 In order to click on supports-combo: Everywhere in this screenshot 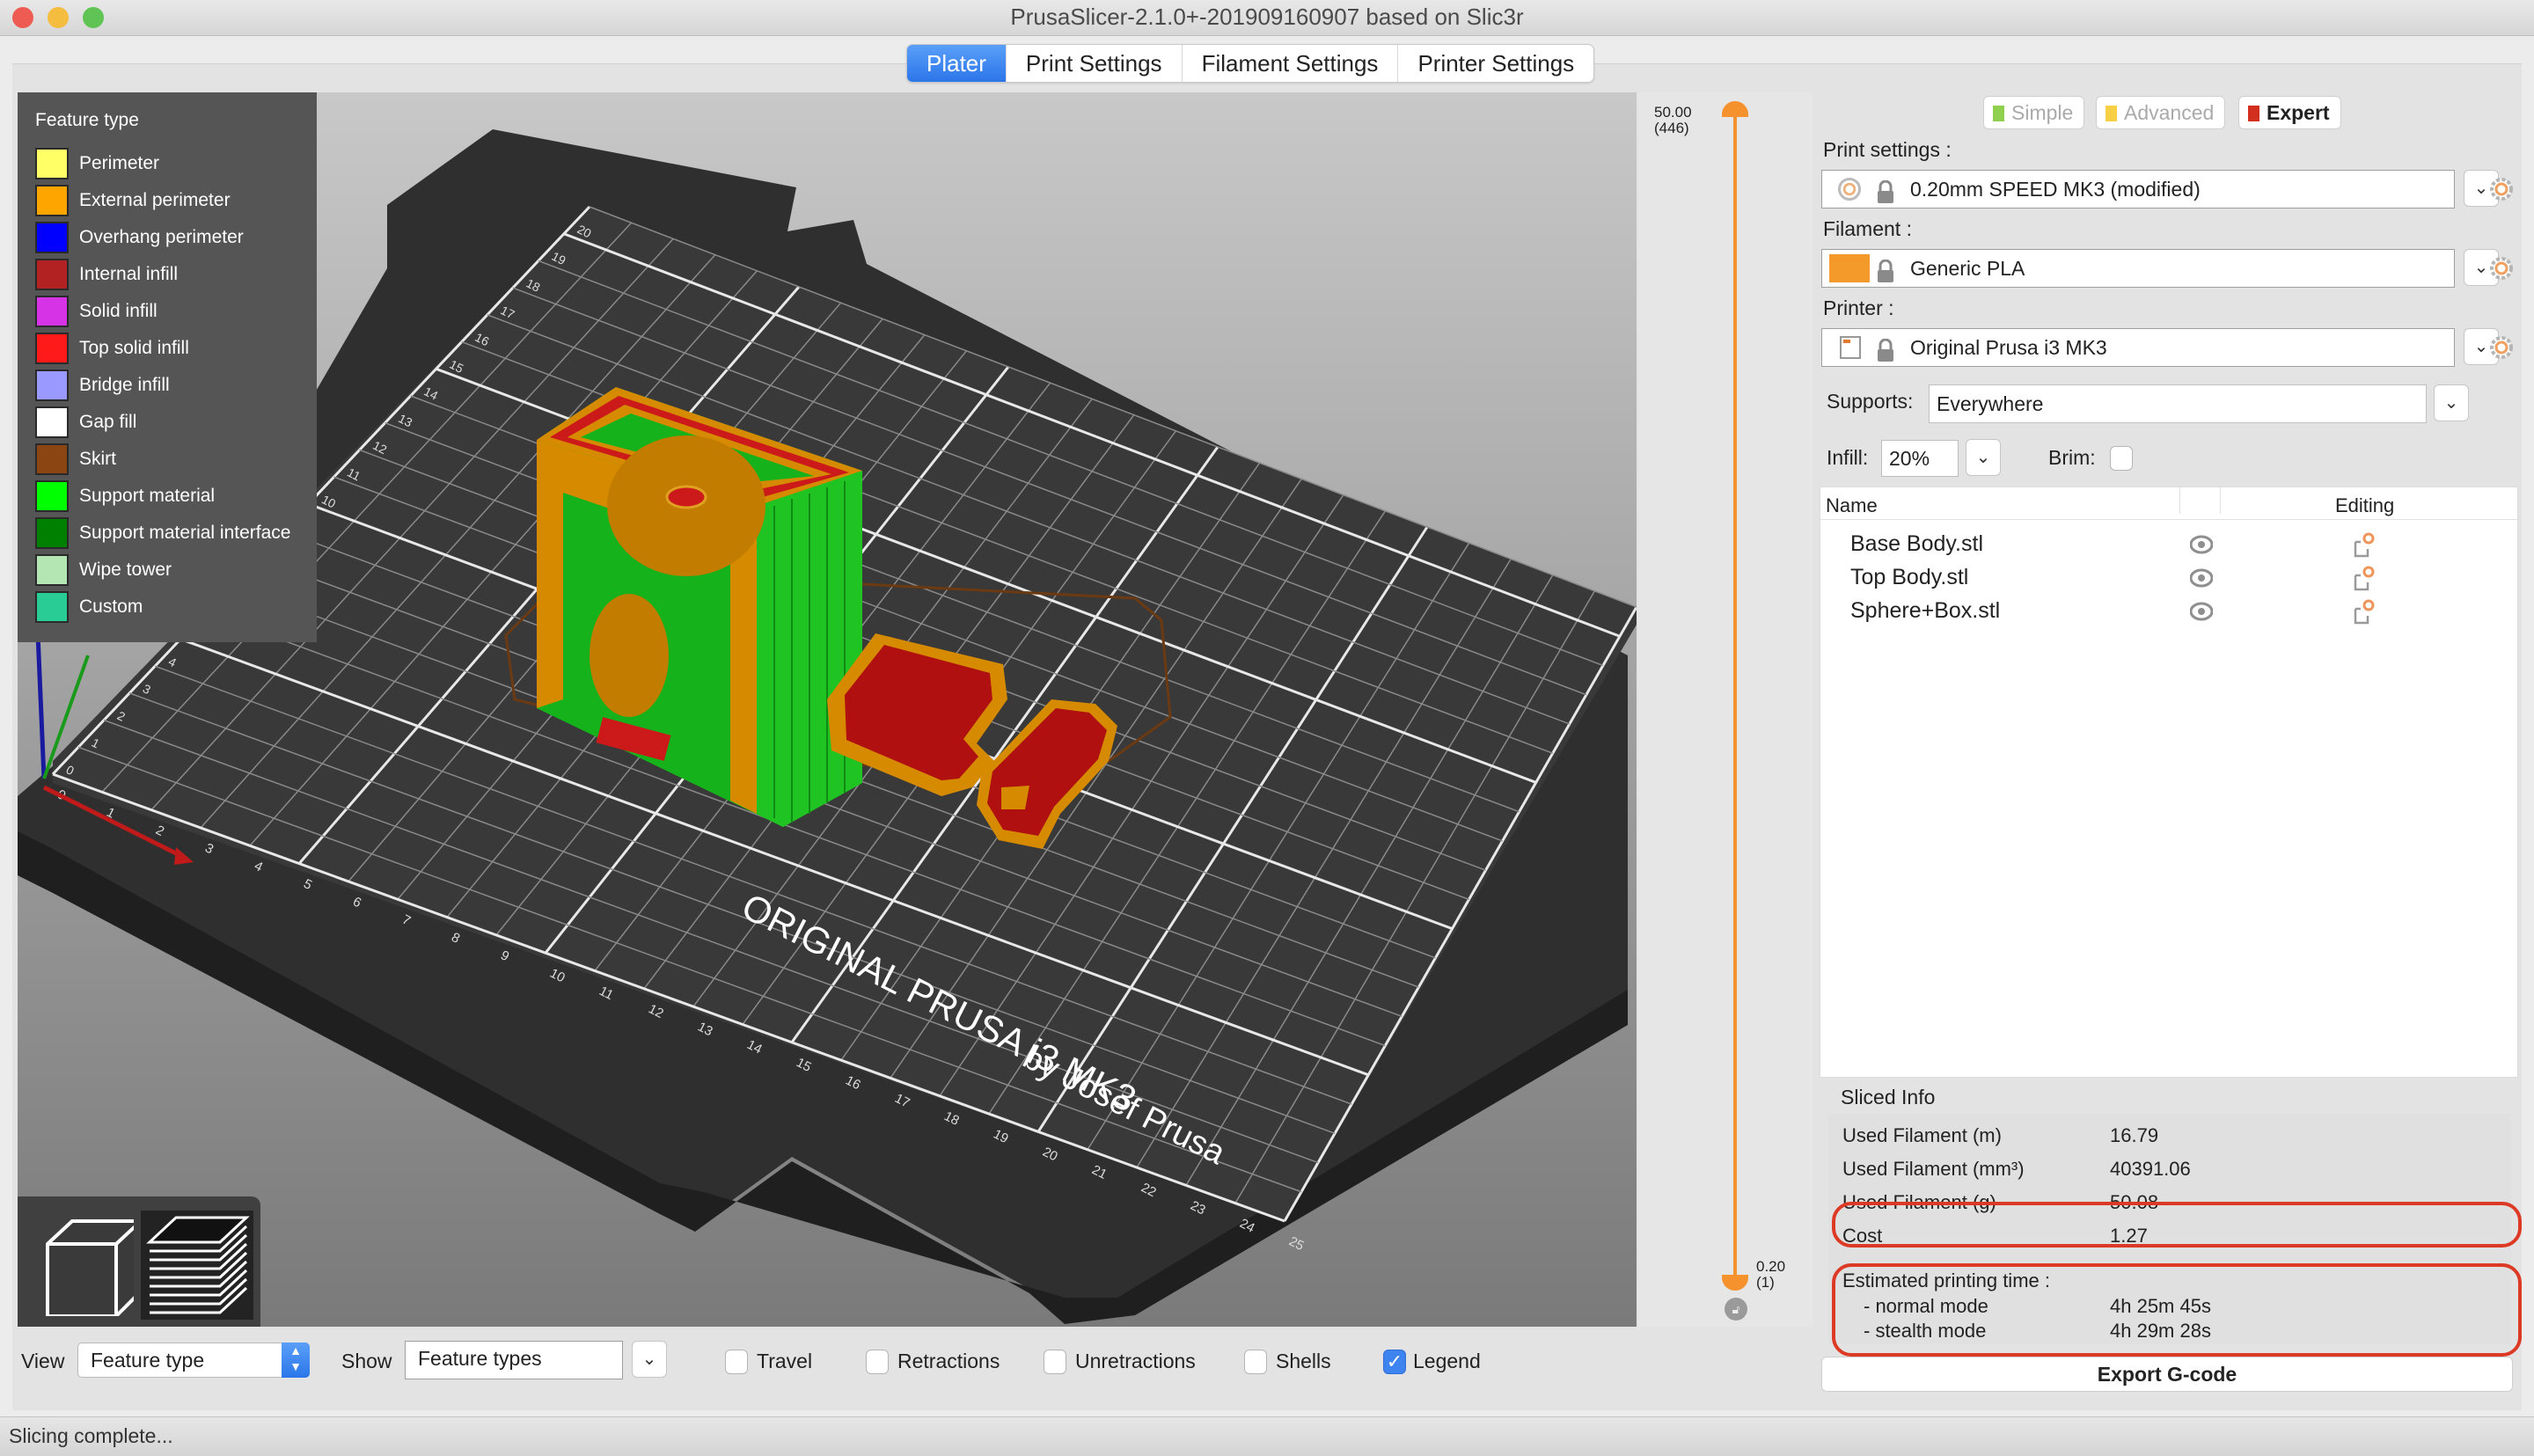, I will do `click(2178, 403)`.